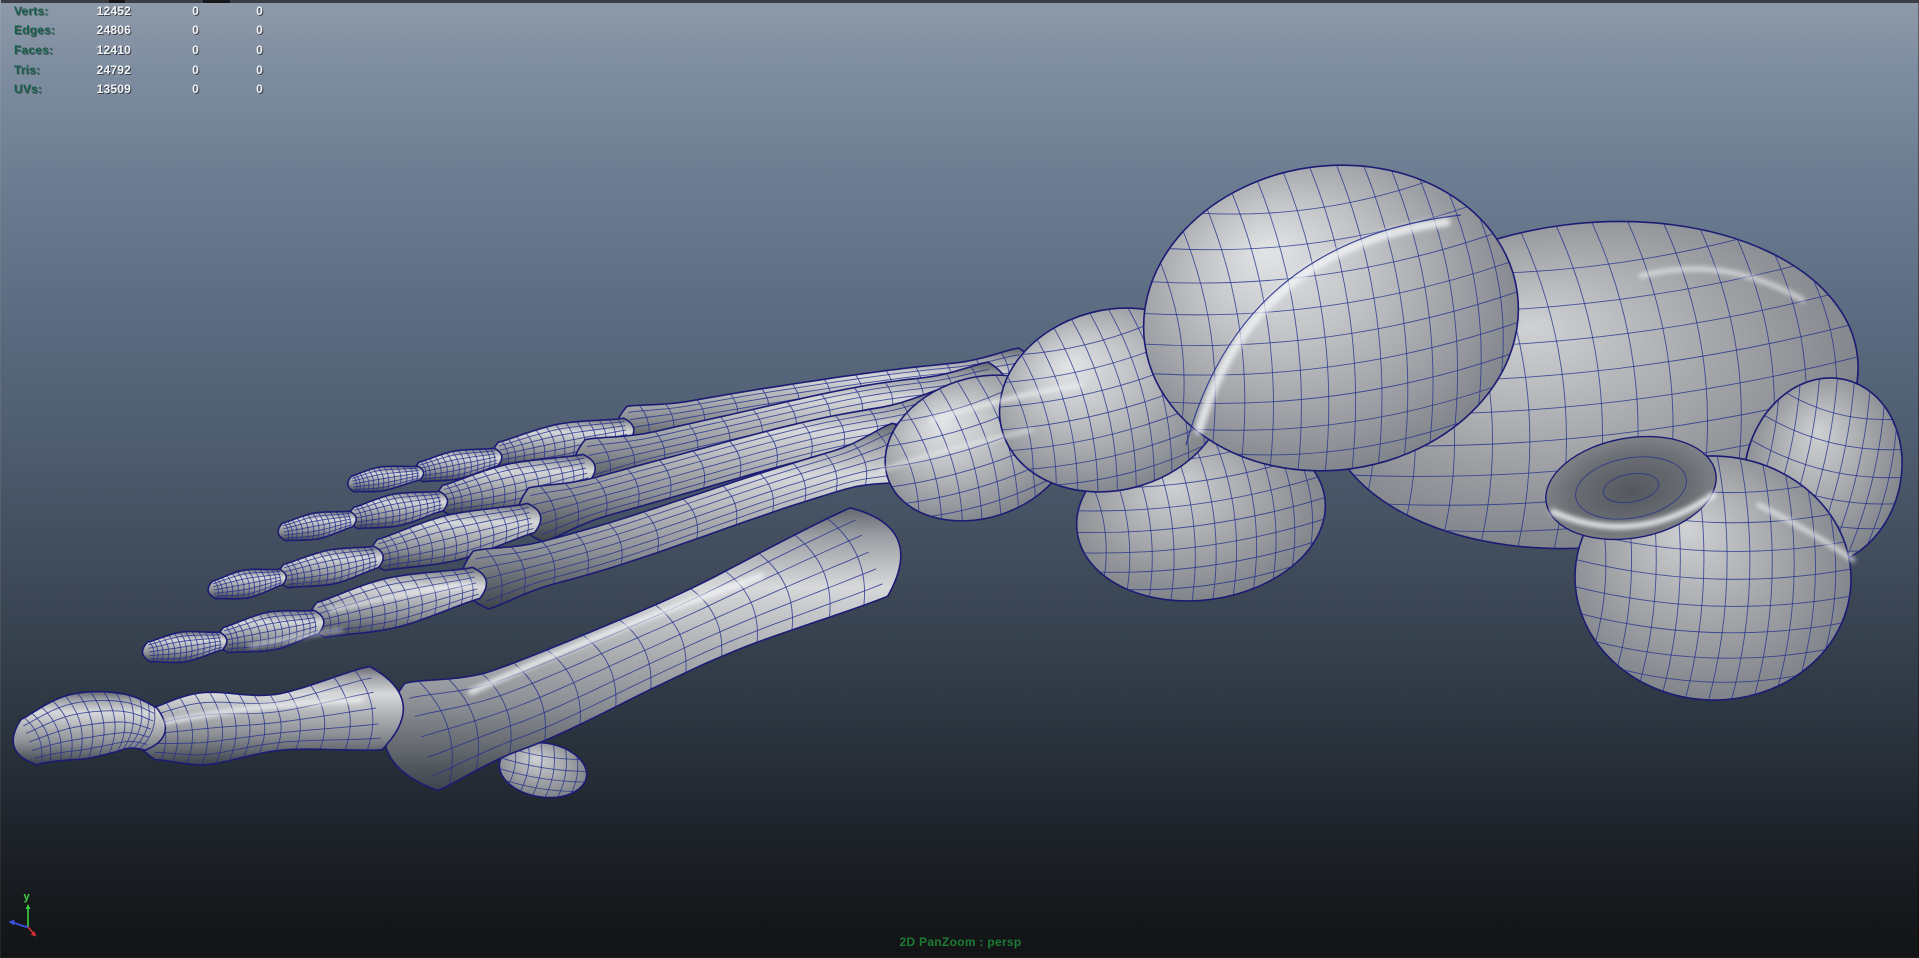 Image resolution: width=1919 pixels, height=958 pixels. Describe the element at coordinates (27, 69) in the screenshot. I see `hud-label: Tris:` at that location.